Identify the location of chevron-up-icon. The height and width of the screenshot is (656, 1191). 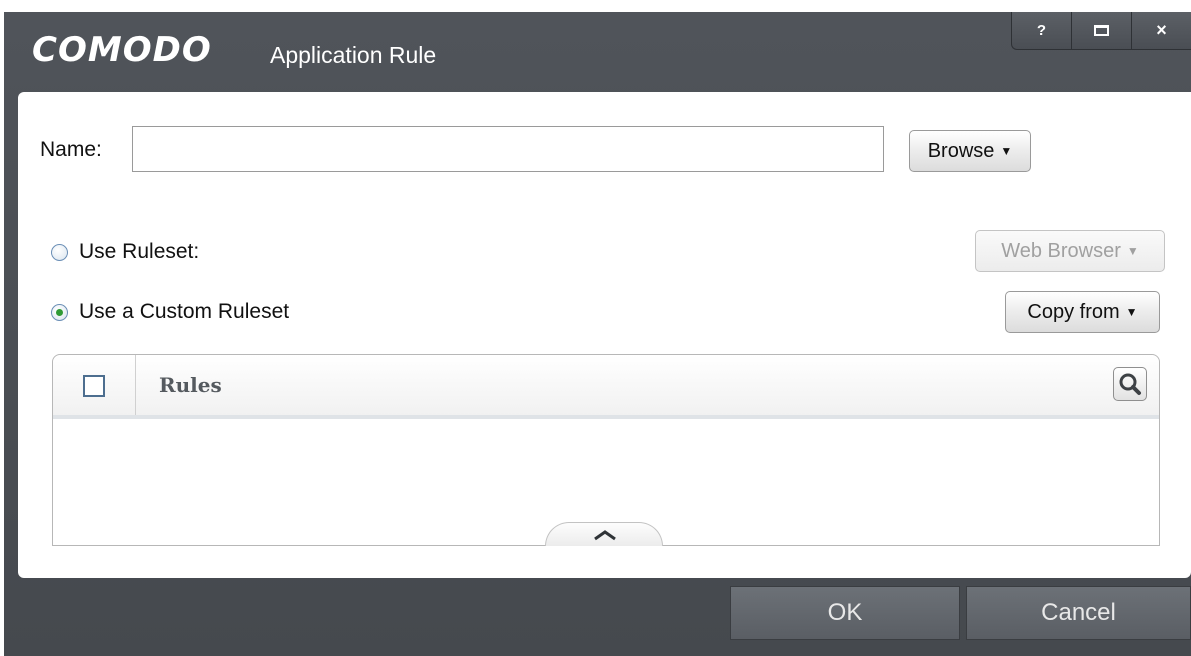
(605, 535).